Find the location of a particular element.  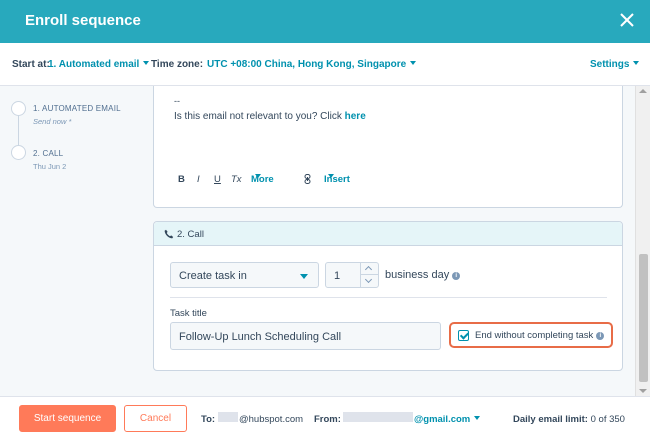

step-2-subtitle: Thu Jun 2 is located at coordinates (50, 166).